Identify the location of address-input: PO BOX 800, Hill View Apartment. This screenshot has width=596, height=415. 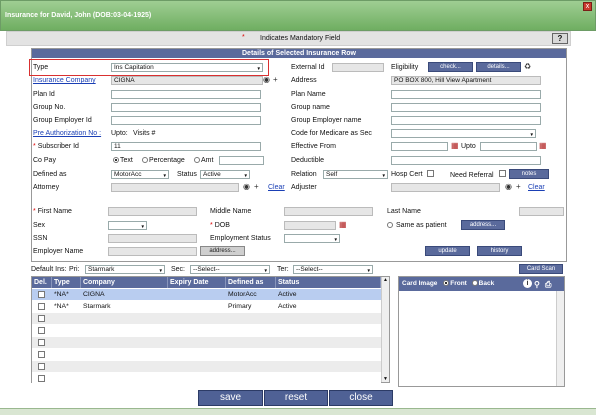
(466, 80).